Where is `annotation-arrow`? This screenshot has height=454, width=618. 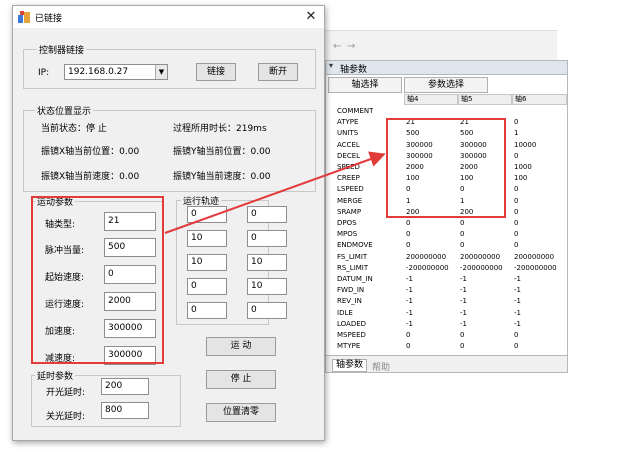 annotation-arrow is located at coordinates (275, 192).